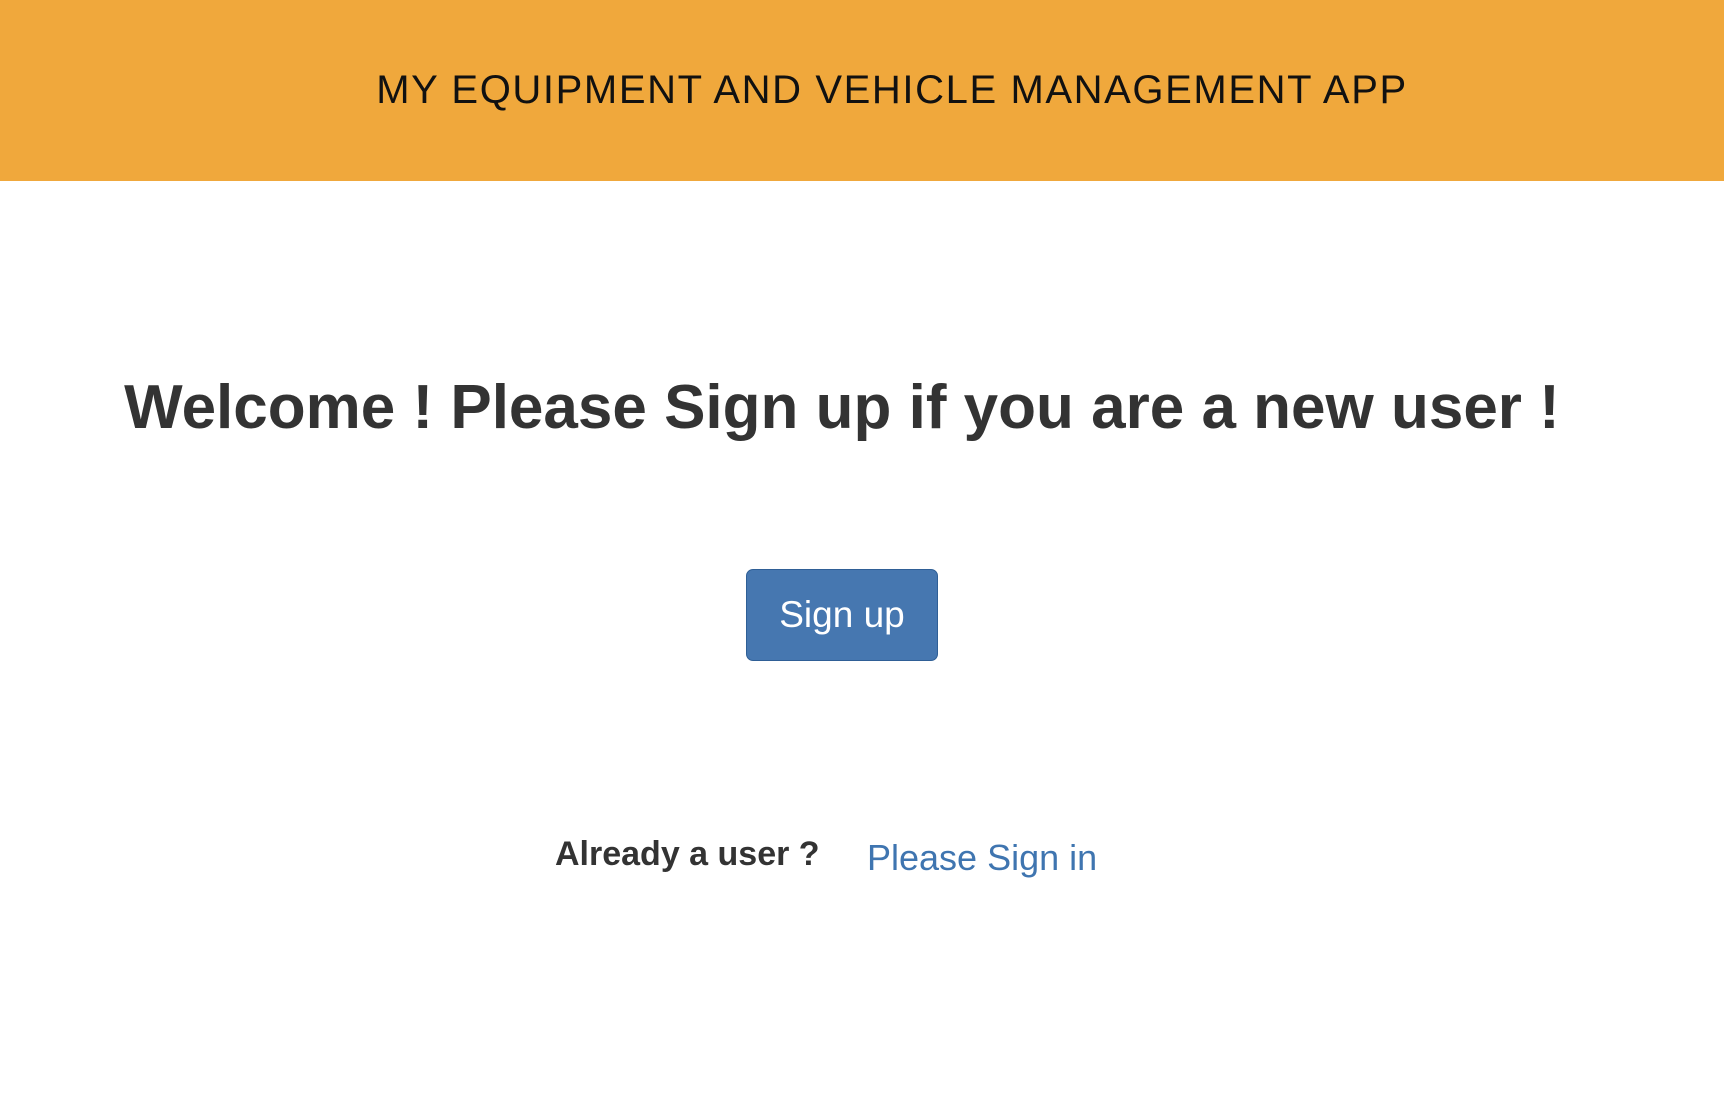  I want to click on signup-button: Sign up, so click(842, 615).